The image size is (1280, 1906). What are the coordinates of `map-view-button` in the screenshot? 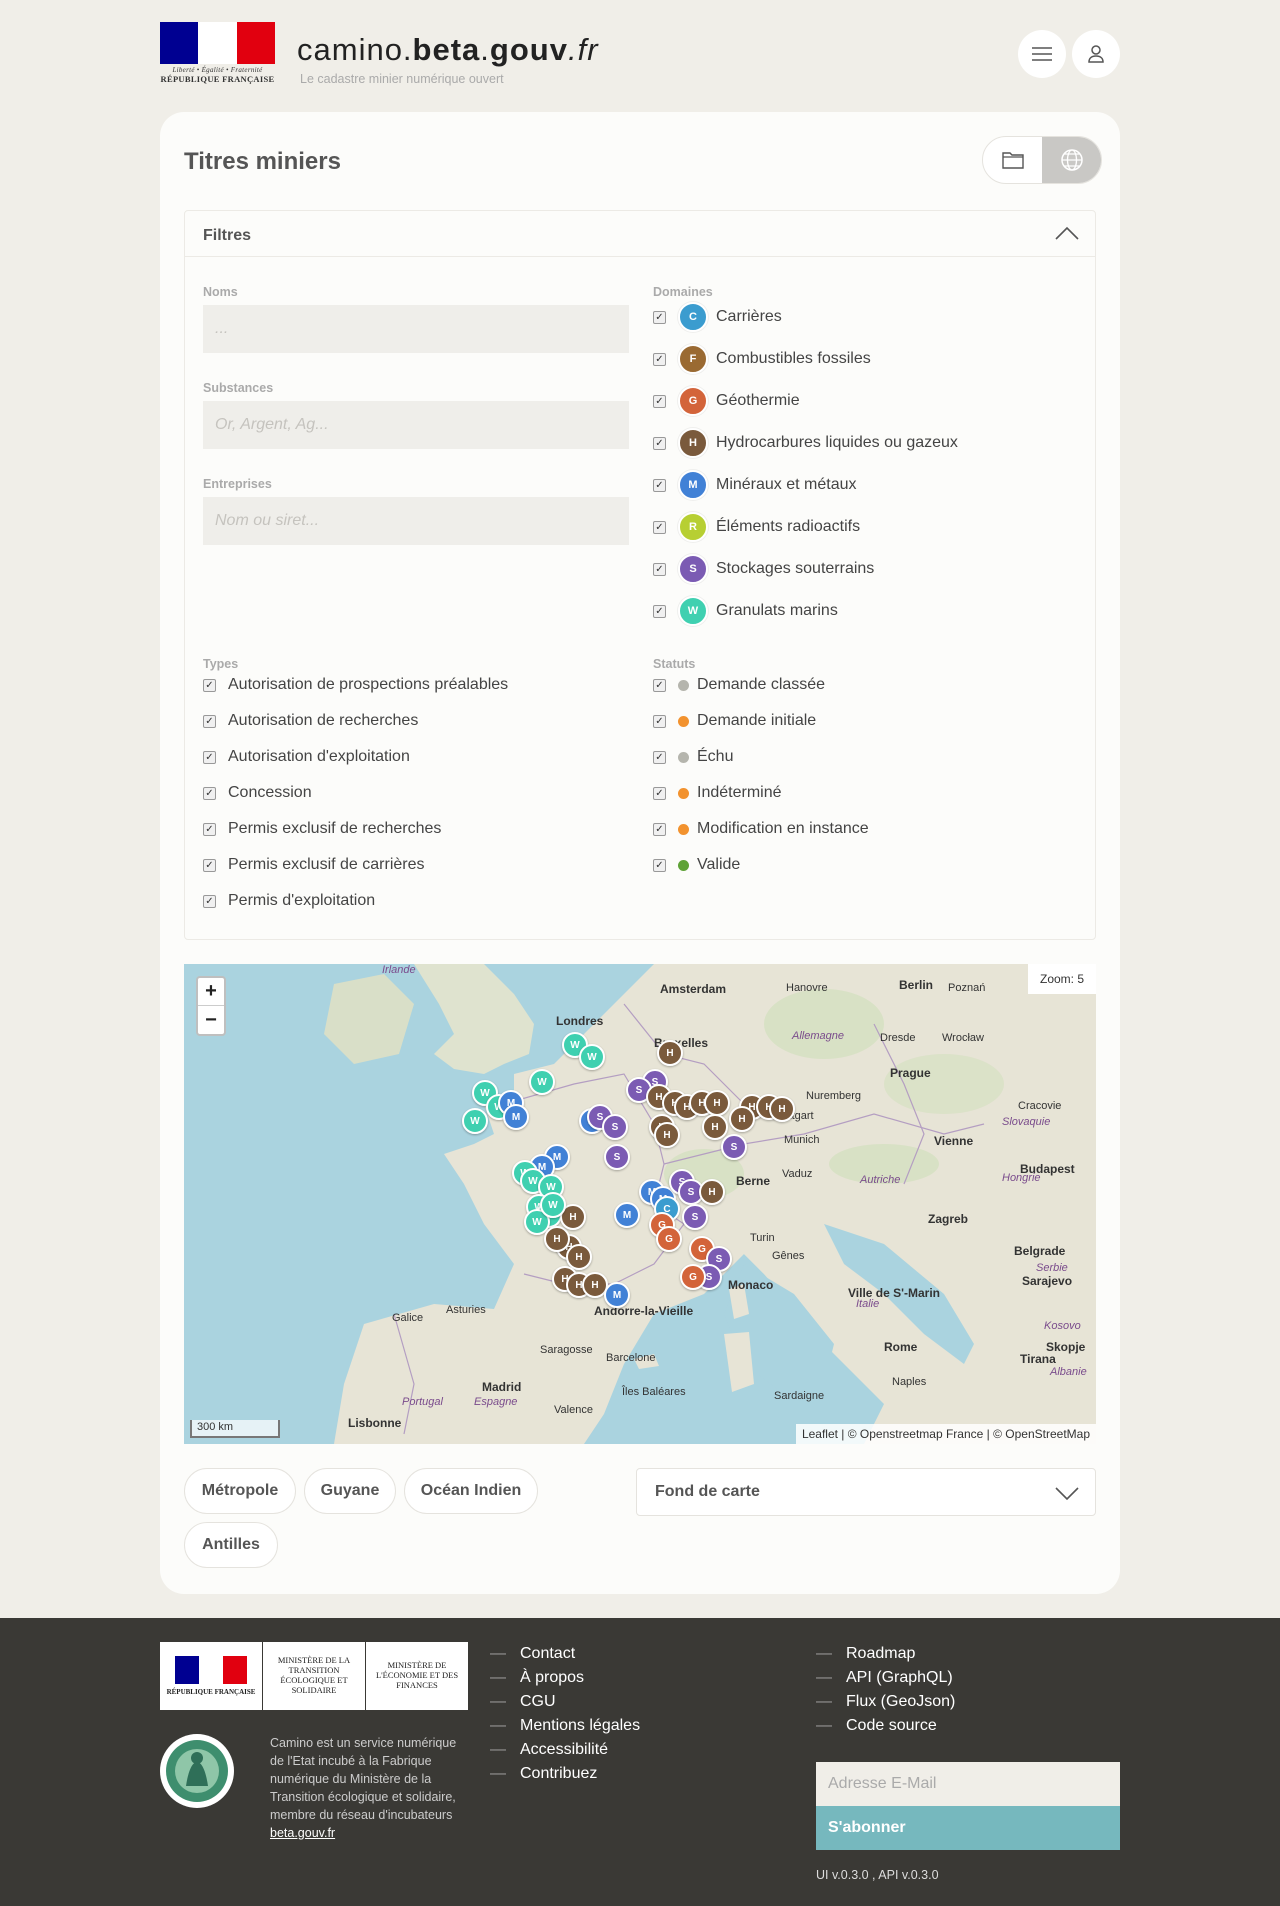 It's located at (1071, 160).